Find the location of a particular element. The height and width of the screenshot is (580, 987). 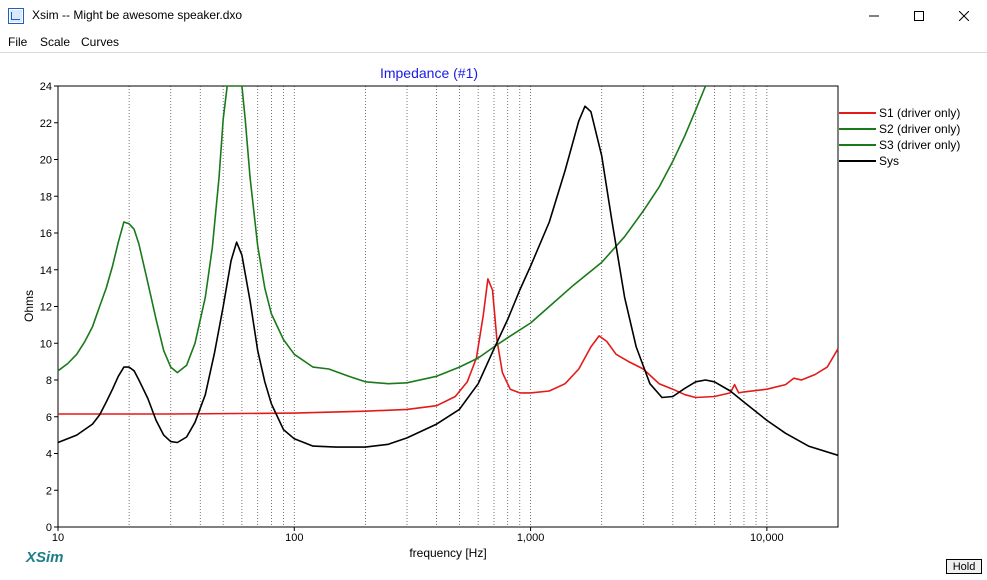

y-tick-label: 22 is located at coordinates (46, 124).